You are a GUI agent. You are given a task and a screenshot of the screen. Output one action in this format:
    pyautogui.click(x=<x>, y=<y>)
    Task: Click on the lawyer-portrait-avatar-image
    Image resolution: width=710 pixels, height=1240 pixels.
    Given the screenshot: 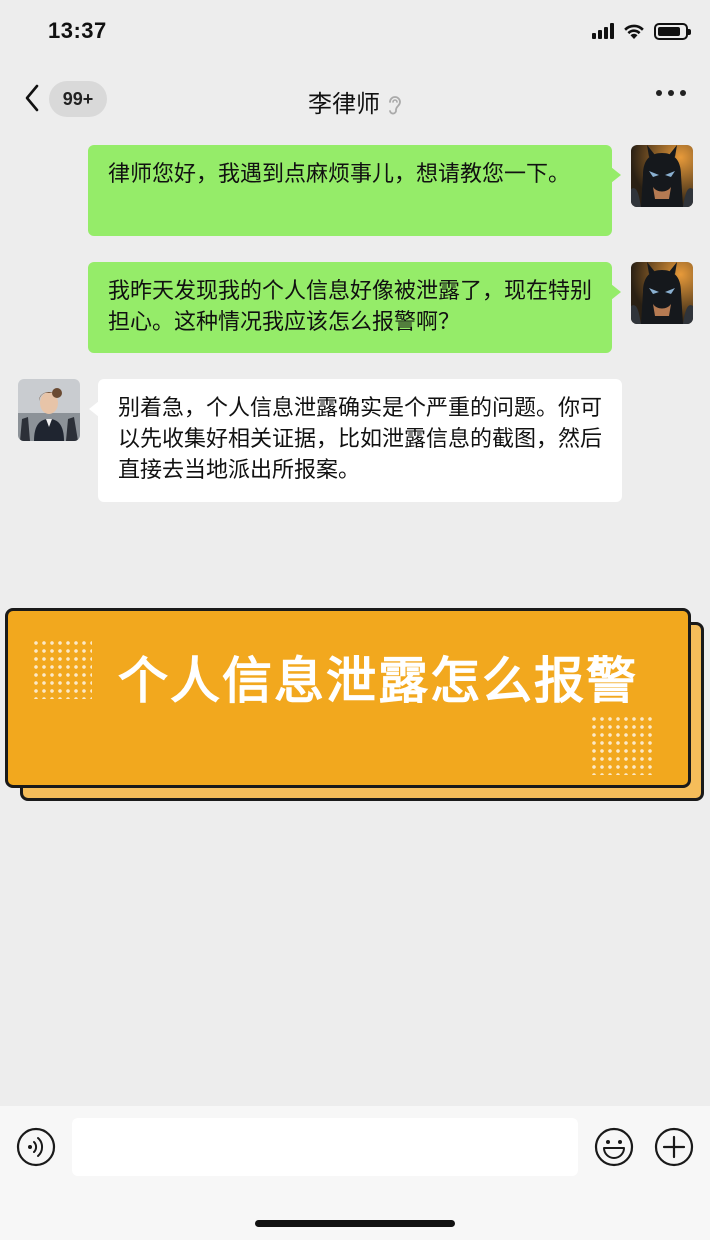 What is the action you would take?
    pyautogui.click(x=49, y=410)
    